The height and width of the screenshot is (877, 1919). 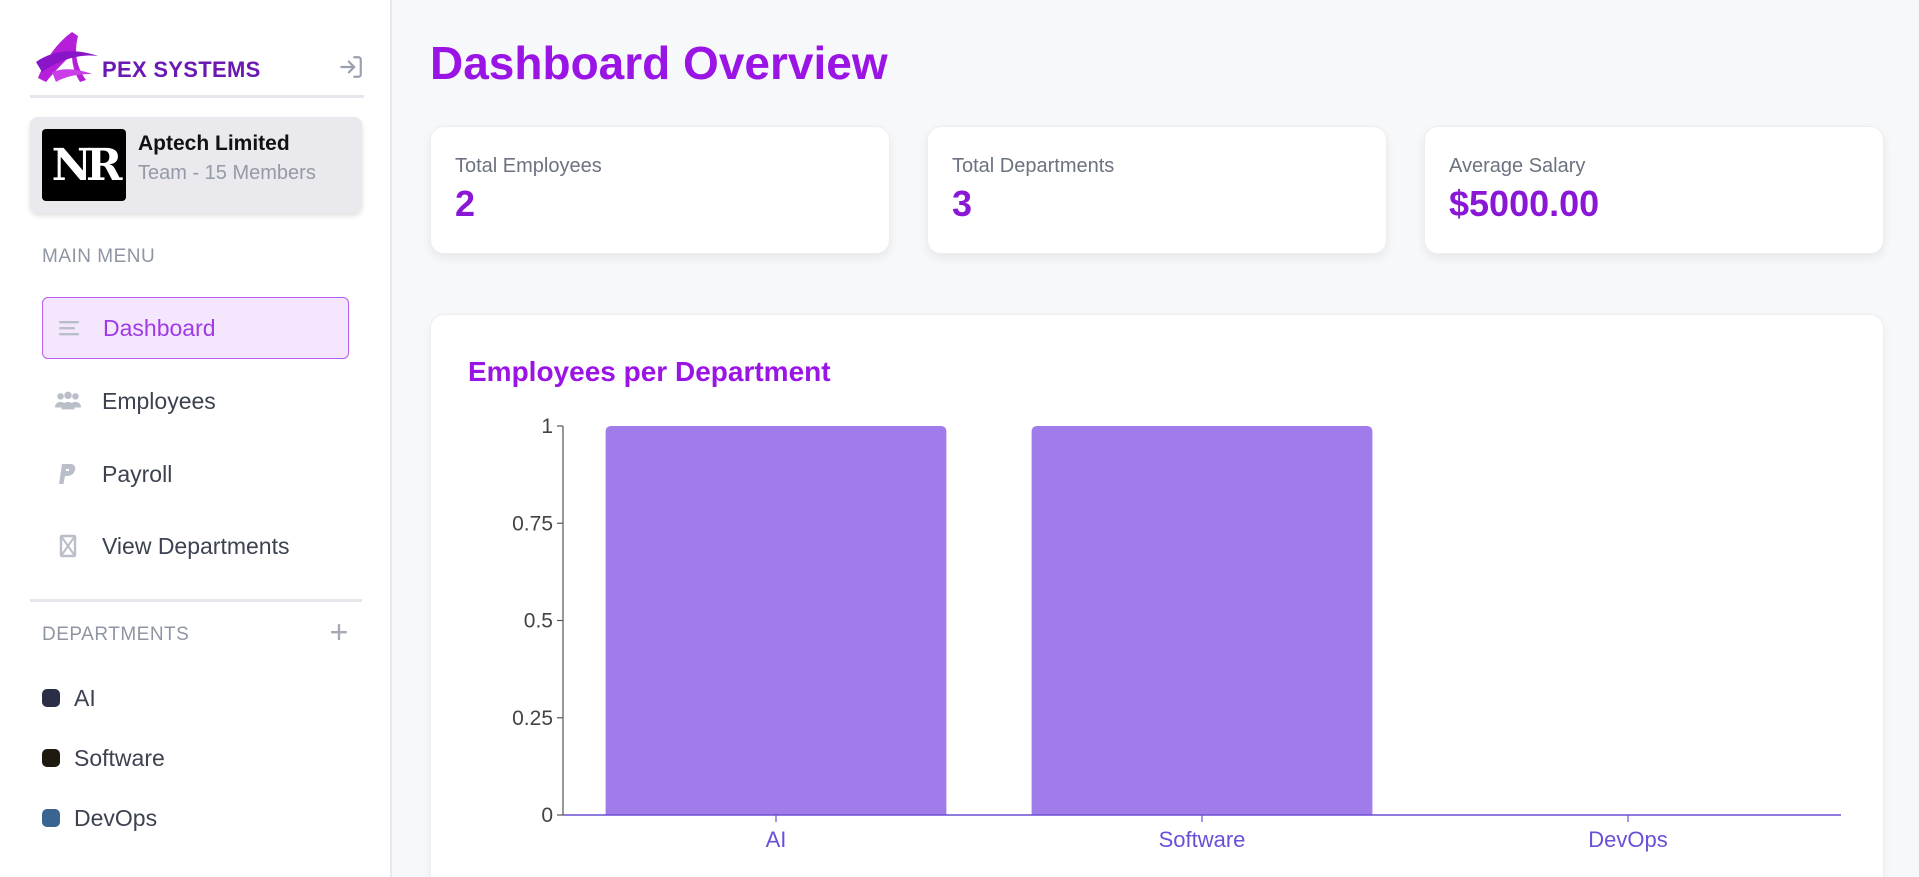 What do you see at coordinates (214, 143) in the screenshot?
I see `team-name: Aptech Limited` at bounding box center [214, 143].